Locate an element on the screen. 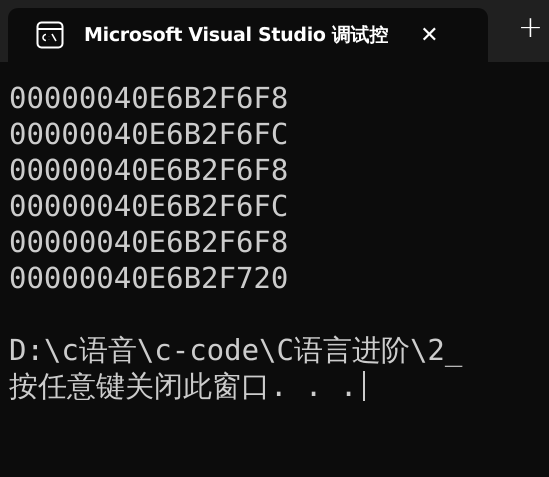  new-tab-button: + is located at coordinates (530, 31).